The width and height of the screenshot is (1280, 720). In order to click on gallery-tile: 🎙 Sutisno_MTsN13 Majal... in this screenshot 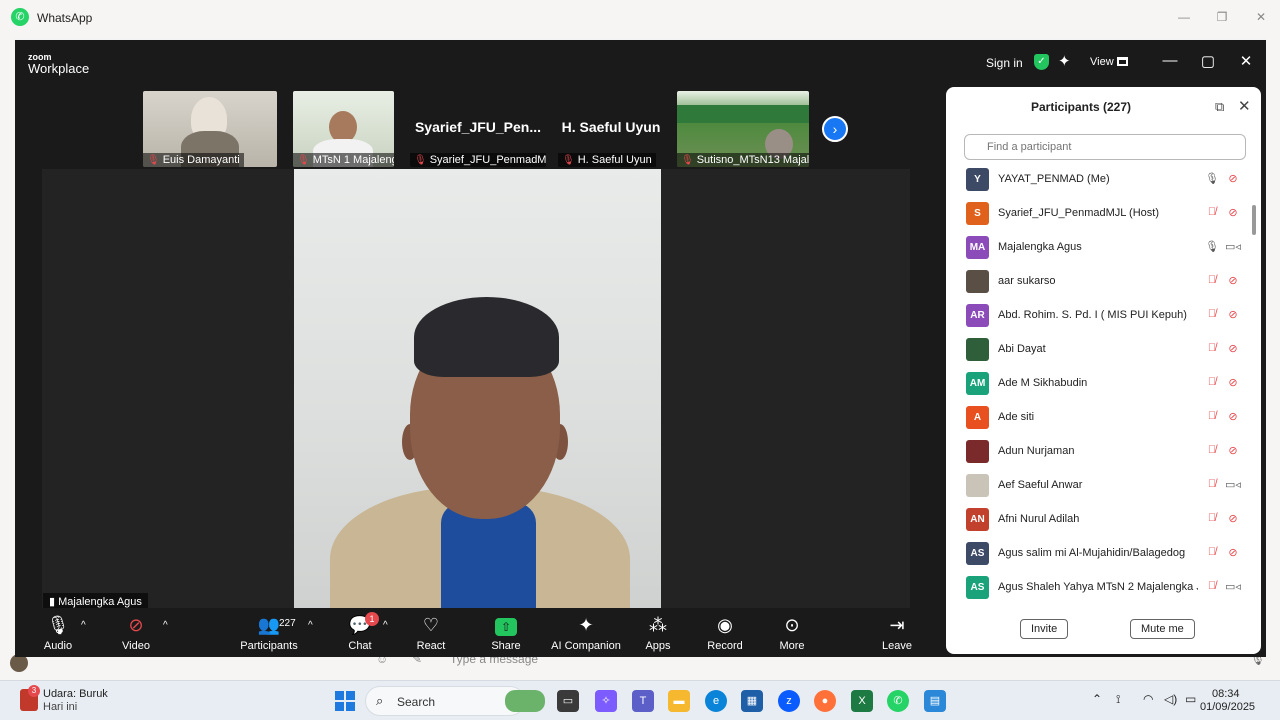, I will do `click(743, 129)`.